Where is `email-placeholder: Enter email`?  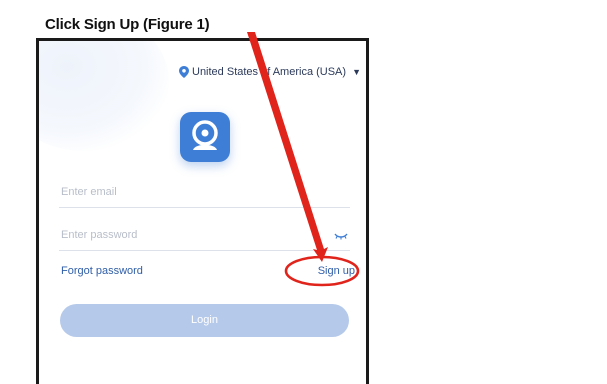 email-placeholder: Enter email is located at coordinates (89, 192).